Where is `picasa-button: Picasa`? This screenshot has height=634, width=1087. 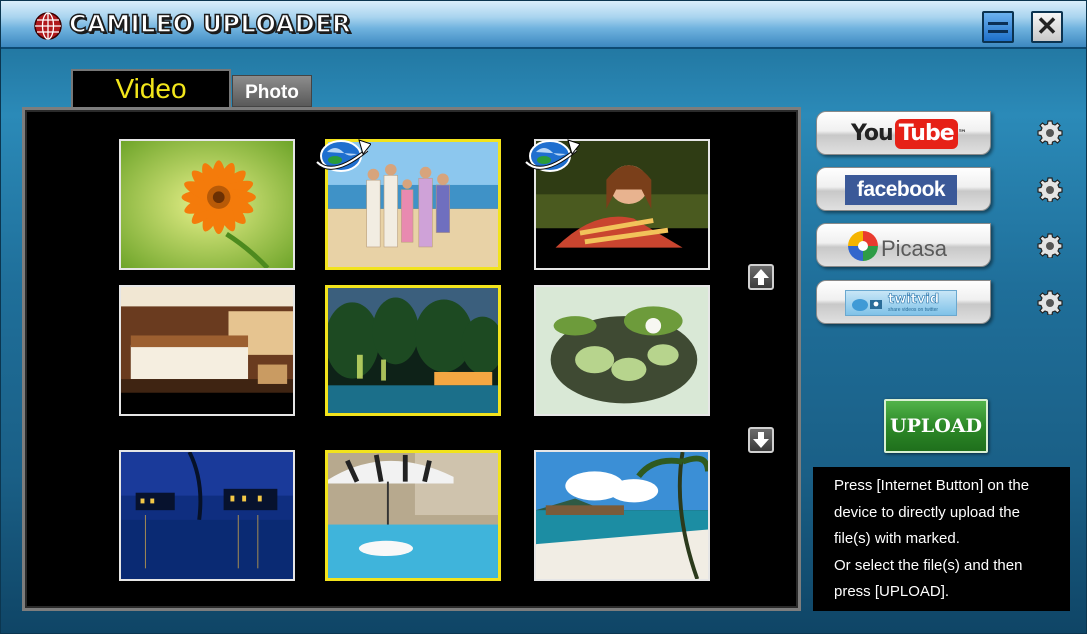
picasa-button: Picasa is located at coordinates (903, 245).